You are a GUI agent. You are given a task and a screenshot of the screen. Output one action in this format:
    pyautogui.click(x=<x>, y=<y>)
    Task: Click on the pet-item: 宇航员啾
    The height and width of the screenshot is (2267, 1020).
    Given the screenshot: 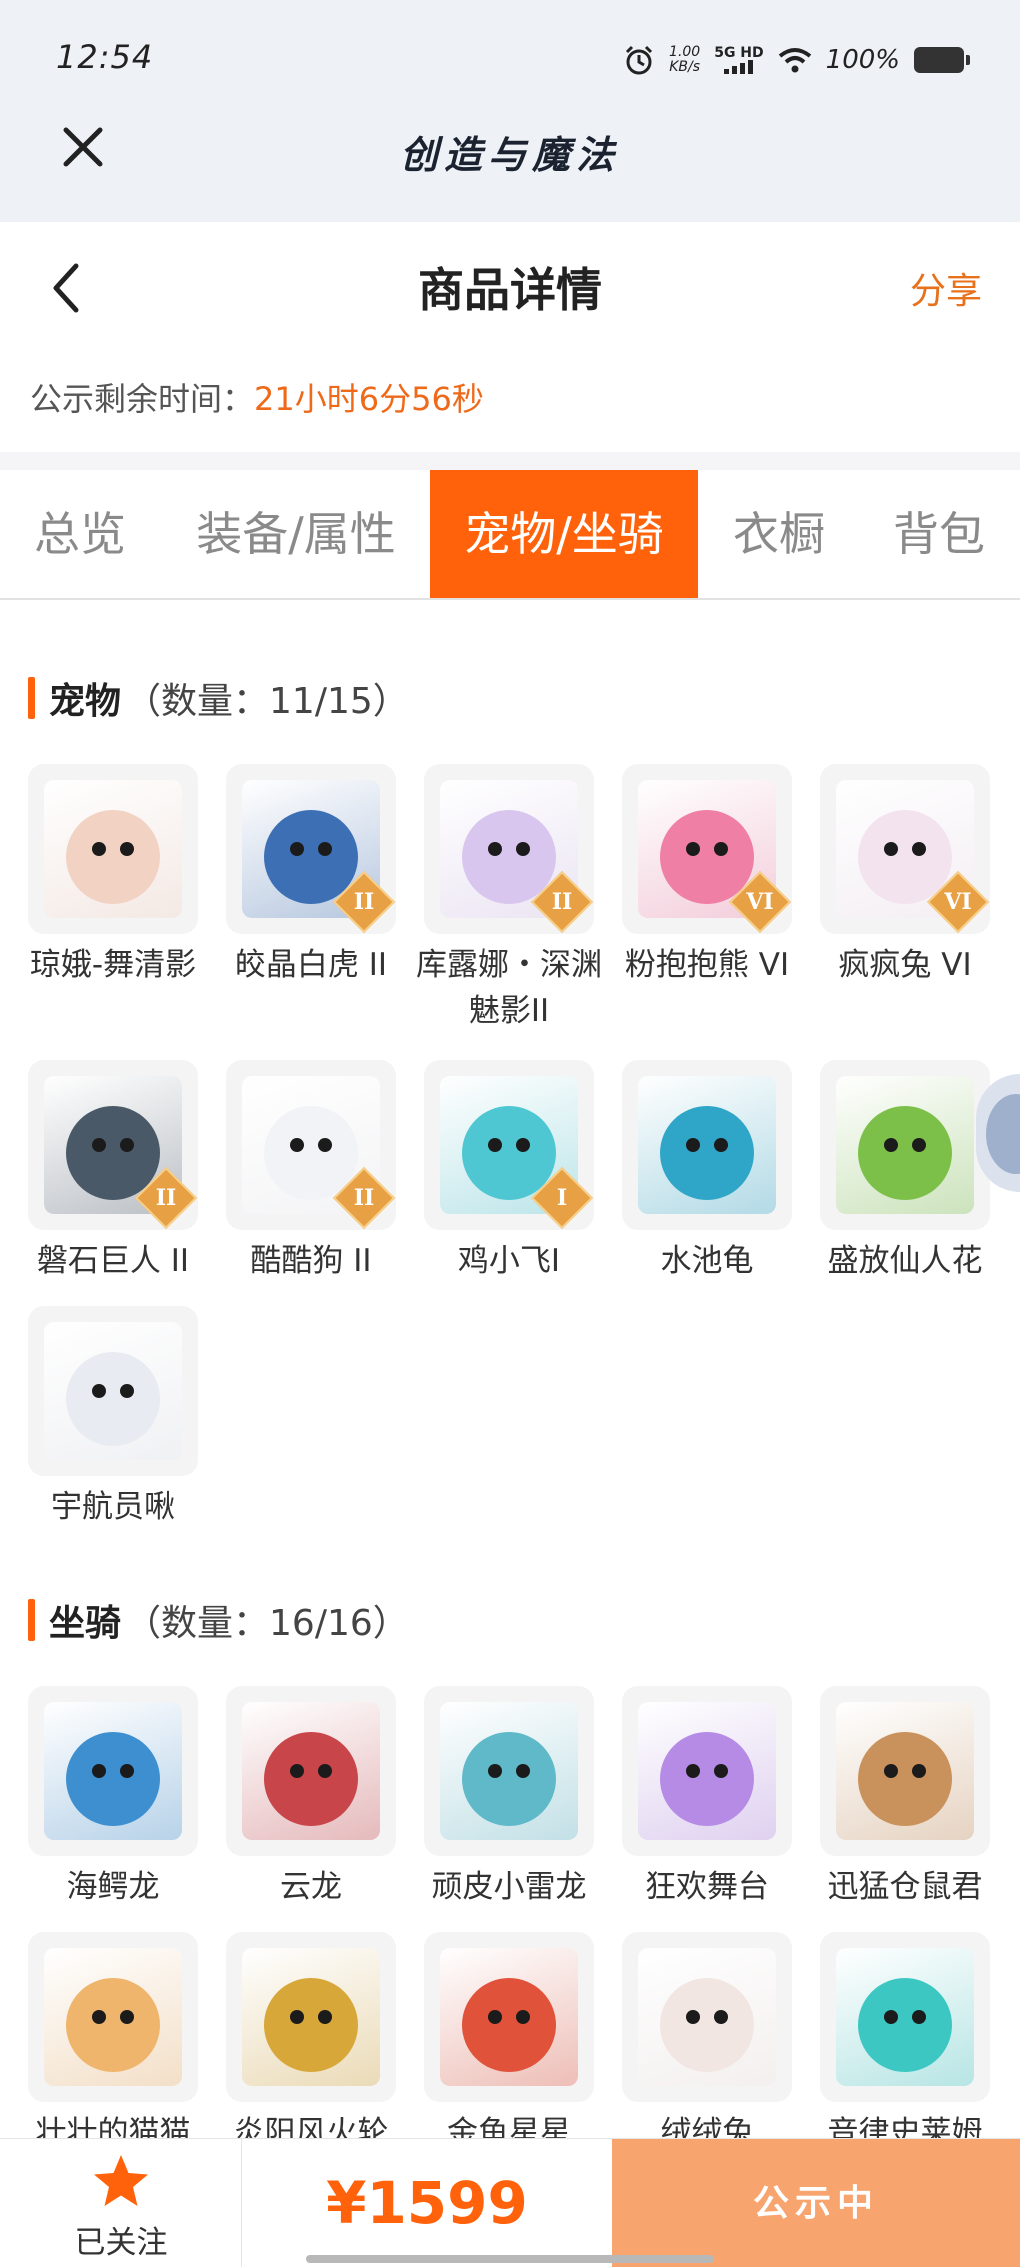 What is the action you would take?
    pyautogui.click(x=113, y=1418)
    